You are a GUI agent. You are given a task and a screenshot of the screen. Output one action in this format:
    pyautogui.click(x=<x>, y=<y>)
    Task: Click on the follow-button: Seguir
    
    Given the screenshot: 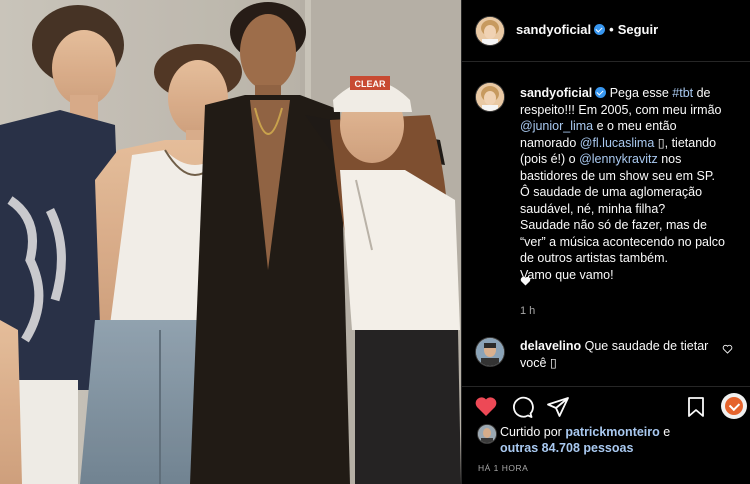 What is the action you would take?
    pyautogui.click(x=638, y=29)
    